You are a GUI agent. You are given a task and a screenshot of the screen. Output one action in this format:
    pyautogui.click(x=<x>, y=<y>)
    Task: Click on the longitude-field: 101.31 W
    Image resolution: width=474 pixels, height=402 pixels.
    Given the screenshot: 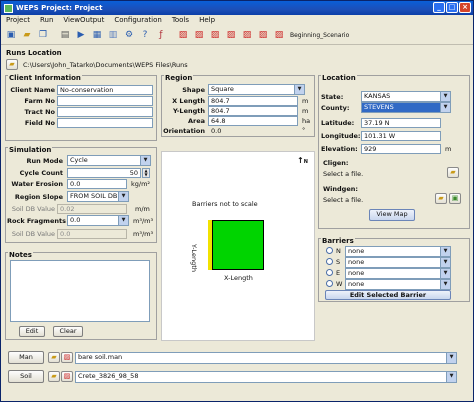 What is the action you would take?
    pyautogui.click(x=401, y=136)
    